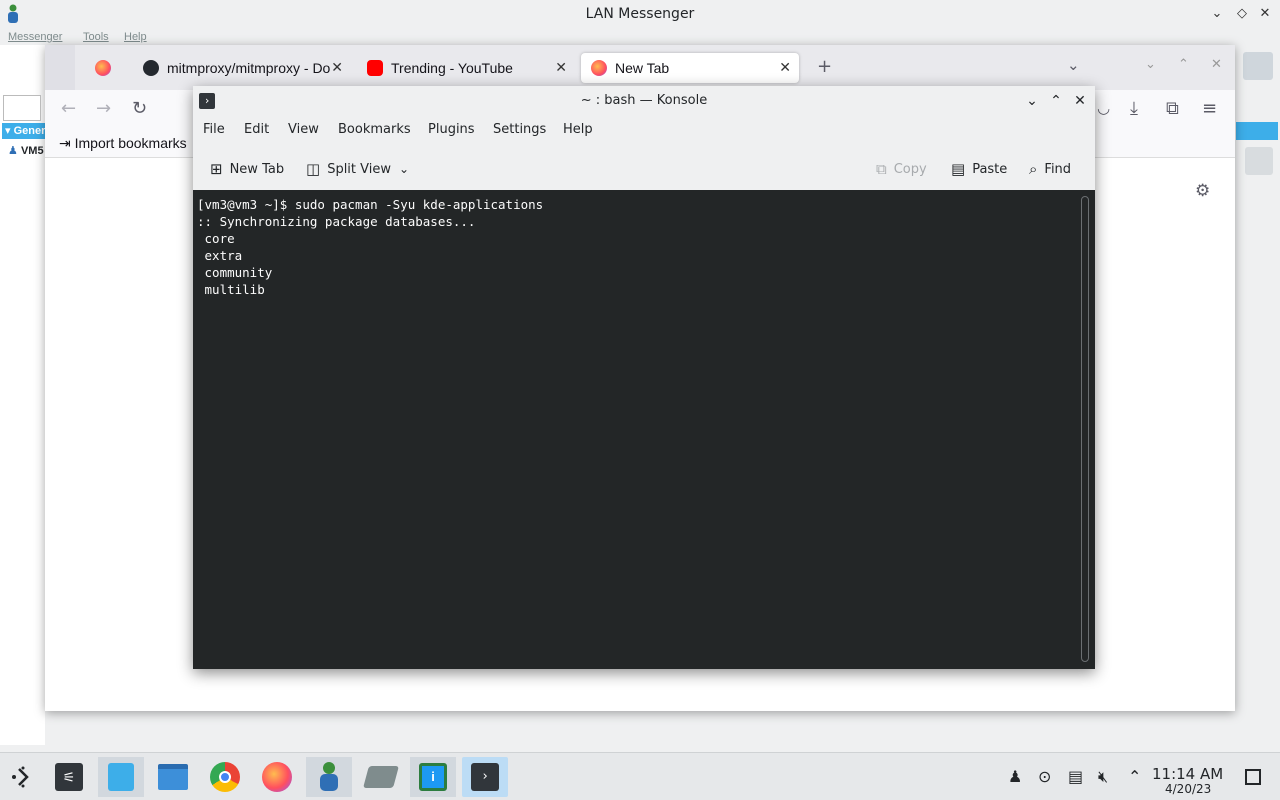  I want to click on find-button: ⌕ Find, so click(1050, 169).